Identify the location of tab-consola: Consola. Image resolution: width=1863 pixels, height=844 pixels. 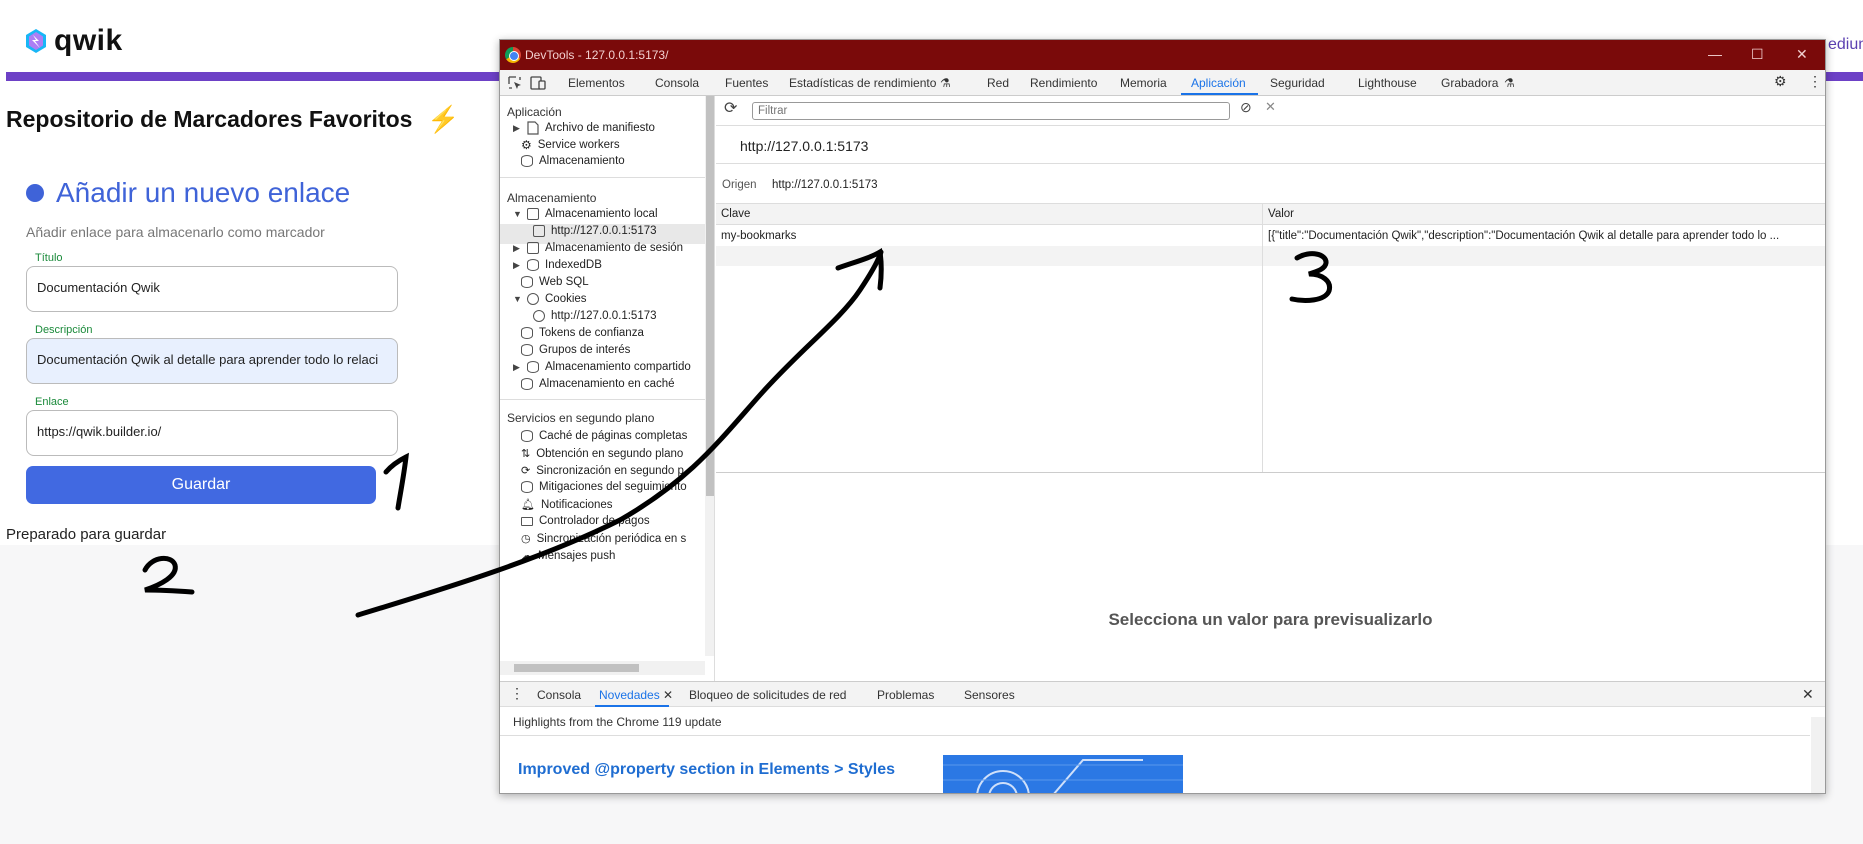
(677, 83).